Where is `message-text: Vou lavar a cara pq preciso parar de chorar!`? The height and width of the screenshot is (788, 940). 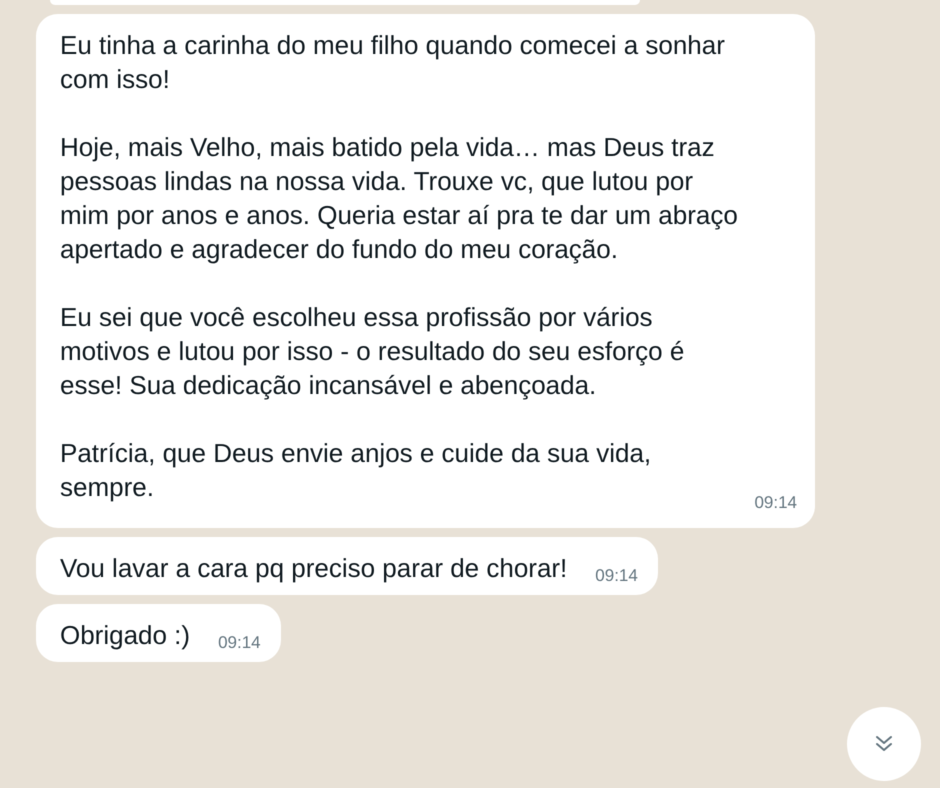
message-text: Vou lavar a cara pq preciso parar de chorar! is located at coordinates (314, 568).